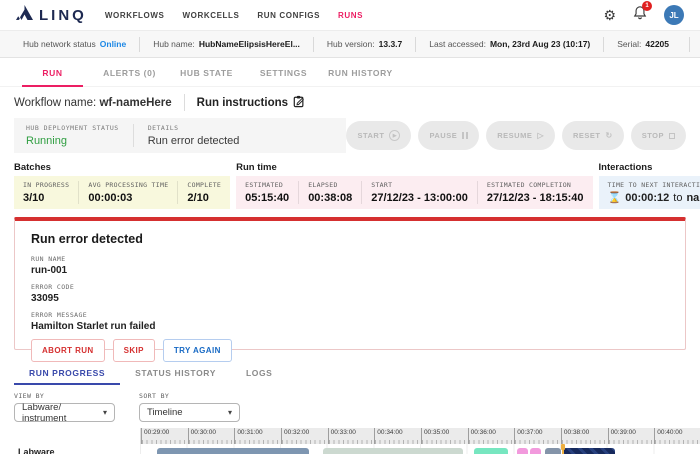 The image size is (700, 454). What do you see at coordinates (288, 15) in the screenshot?
I see `nav-run-configs: RUN CONFIGS` at bounding box center [288, 15].